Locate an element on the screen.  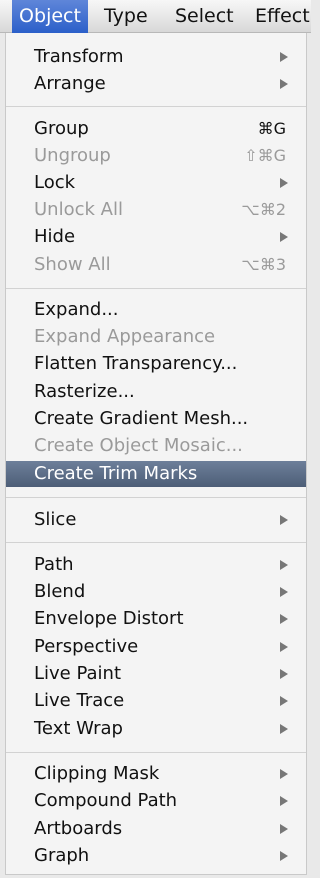
menu-item-unlock-all: Unlock All ⌥⌘2 is located at coordinates (156, 210).